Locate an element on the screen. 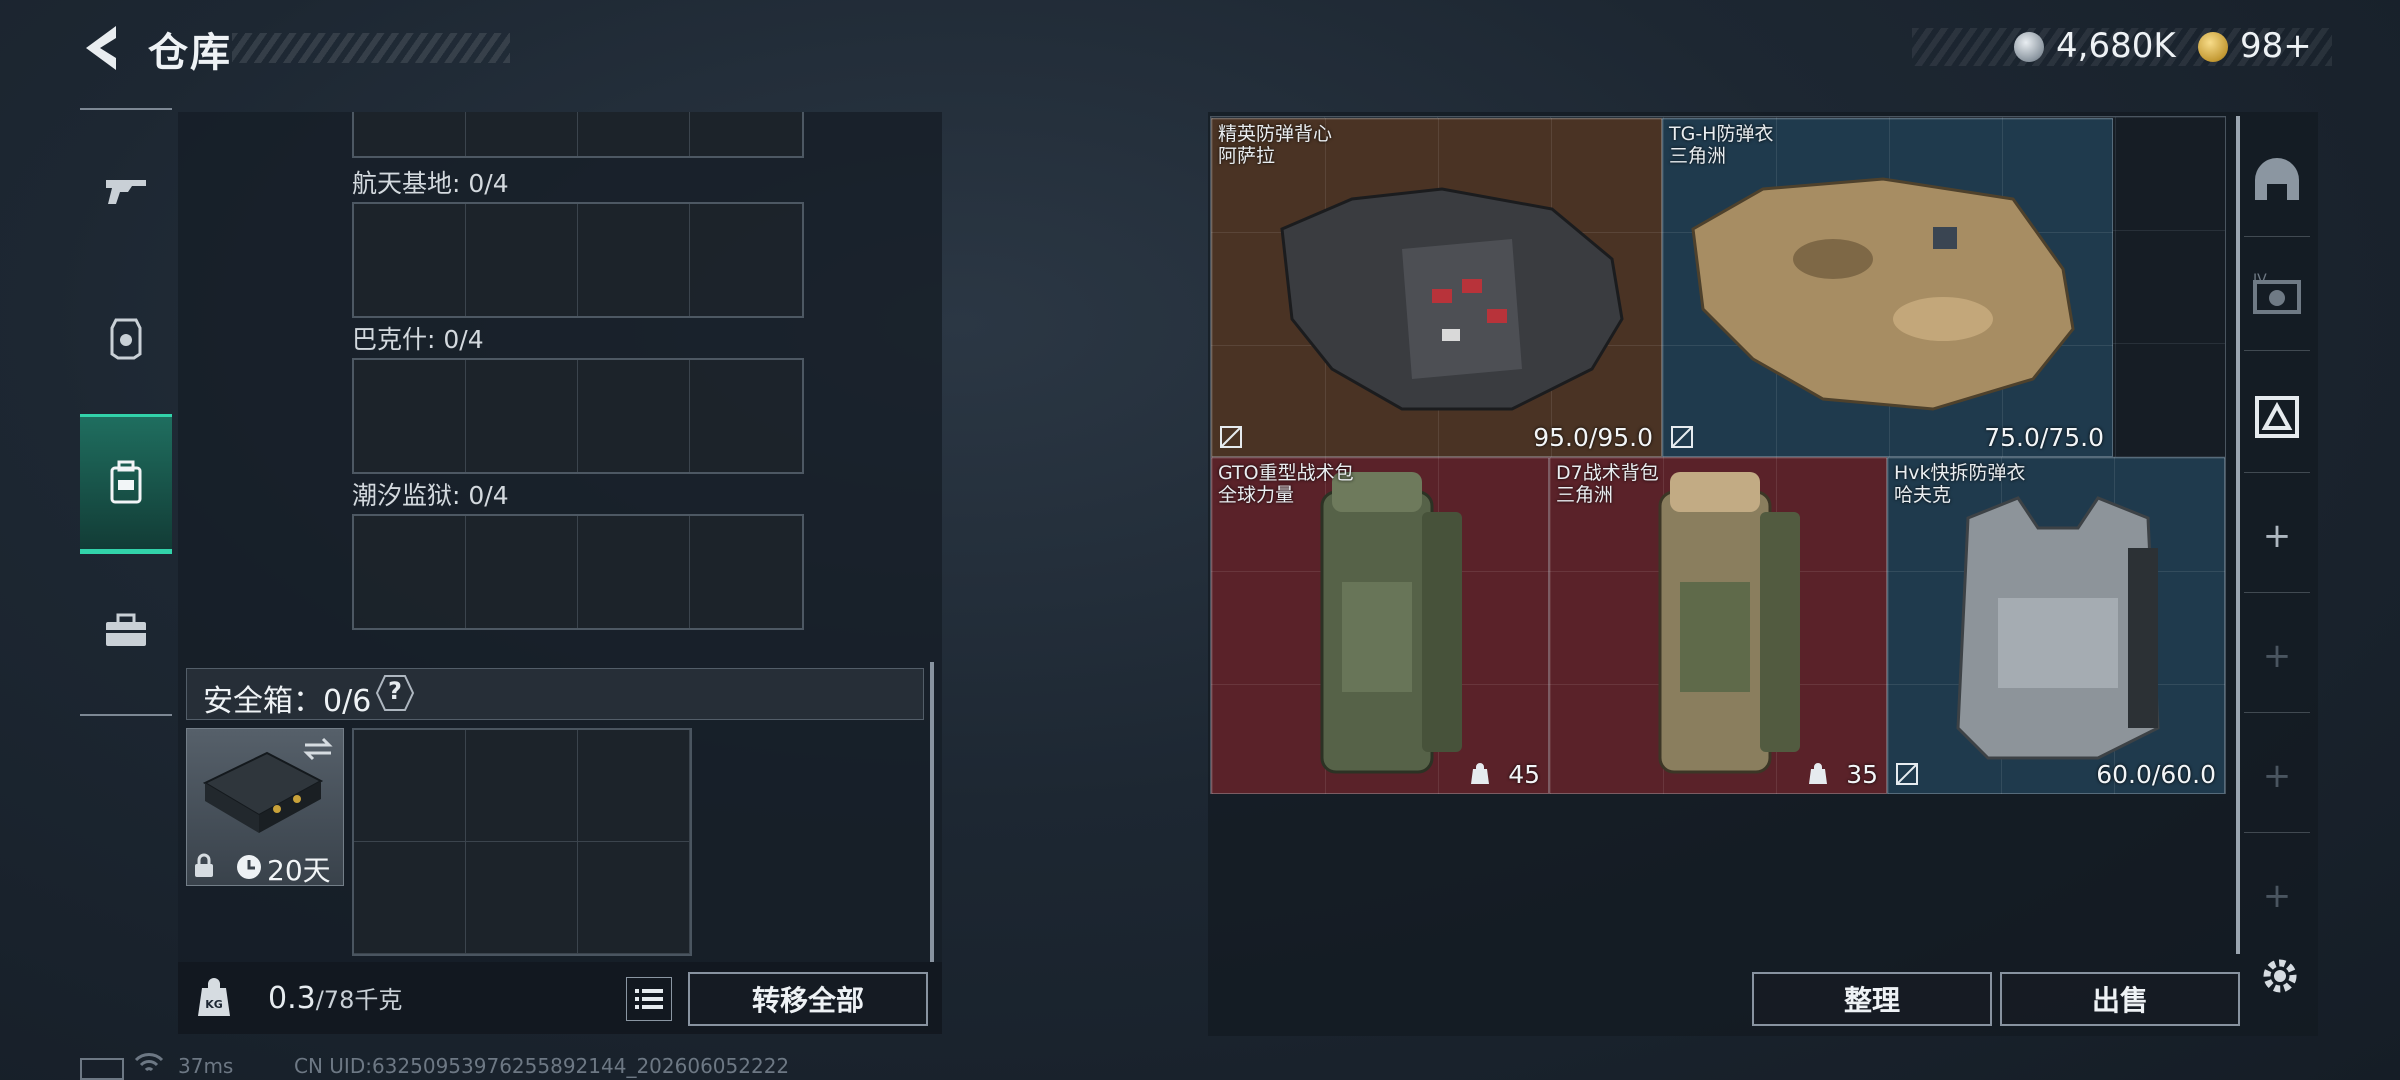 The image size is (2400, 1080). clock-icon is located at coordinates (249, 867).